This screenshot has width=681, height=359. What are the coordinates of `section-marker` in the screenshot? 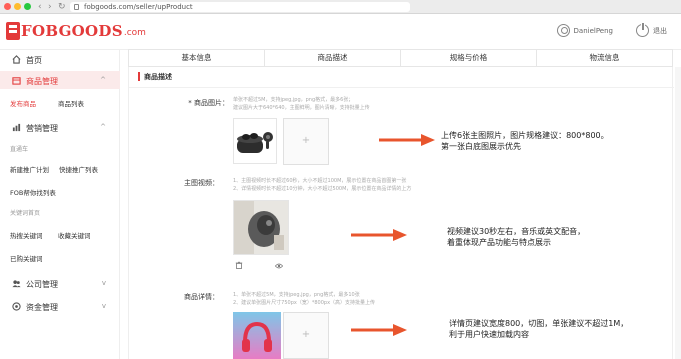 It's located at (139, 76).